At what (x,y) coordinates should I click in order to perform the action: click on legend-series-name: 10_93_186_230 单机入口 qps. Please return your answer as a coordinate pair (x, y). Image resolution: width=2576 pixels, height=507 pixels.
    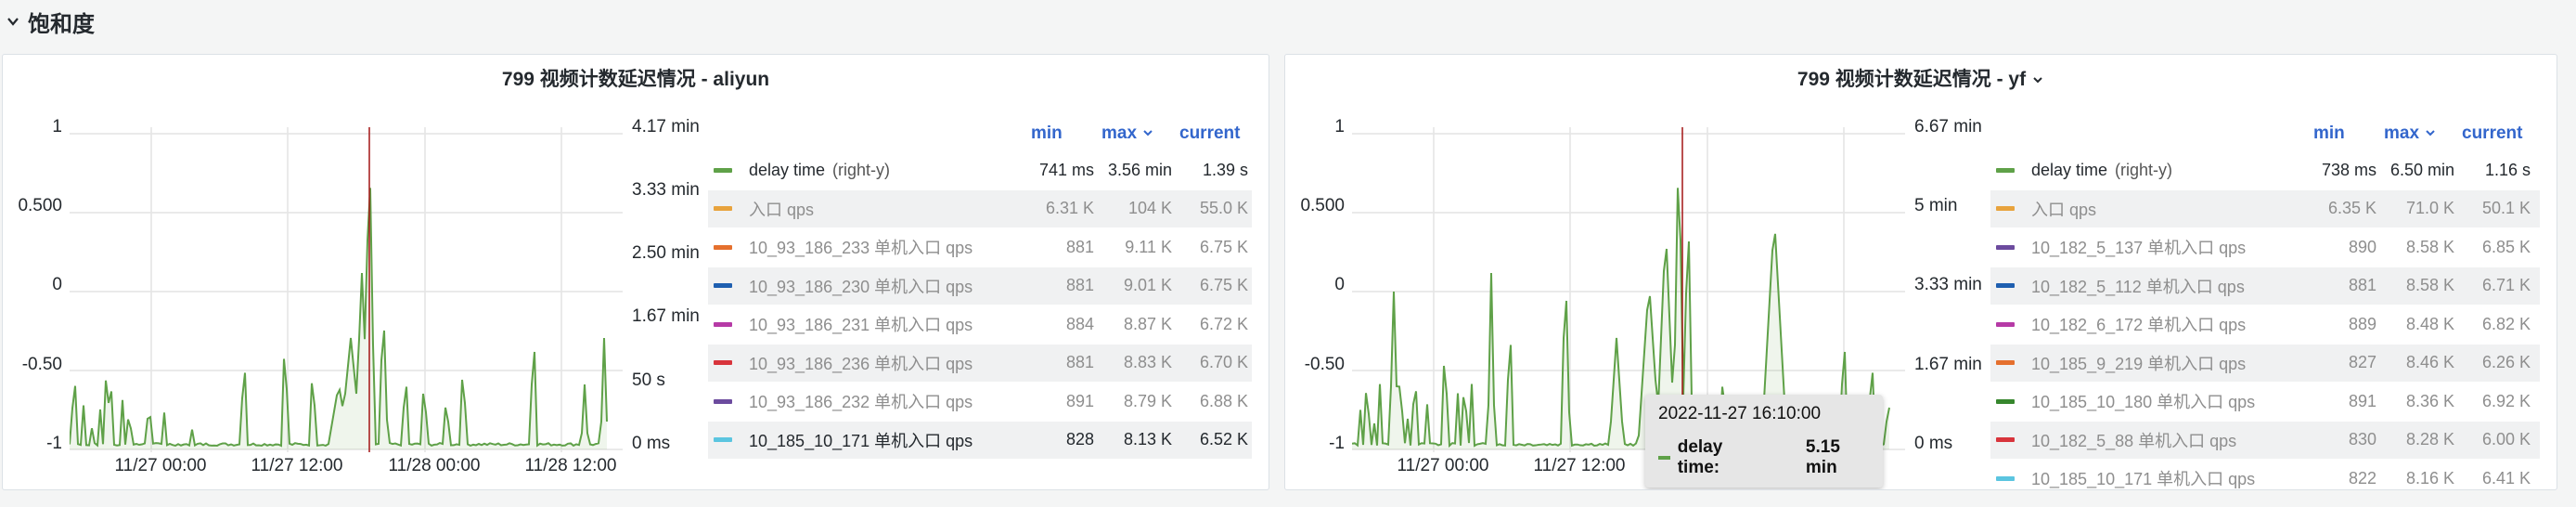
    Looking at the image, I should click on (860, 286).